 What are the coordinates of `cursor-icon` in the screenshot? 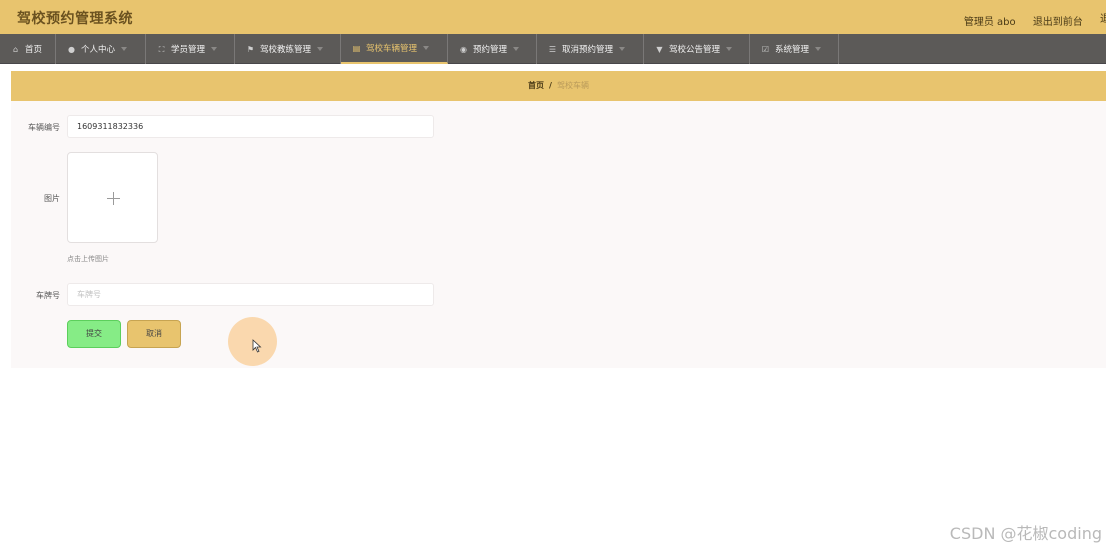 It's located at (257, 346).